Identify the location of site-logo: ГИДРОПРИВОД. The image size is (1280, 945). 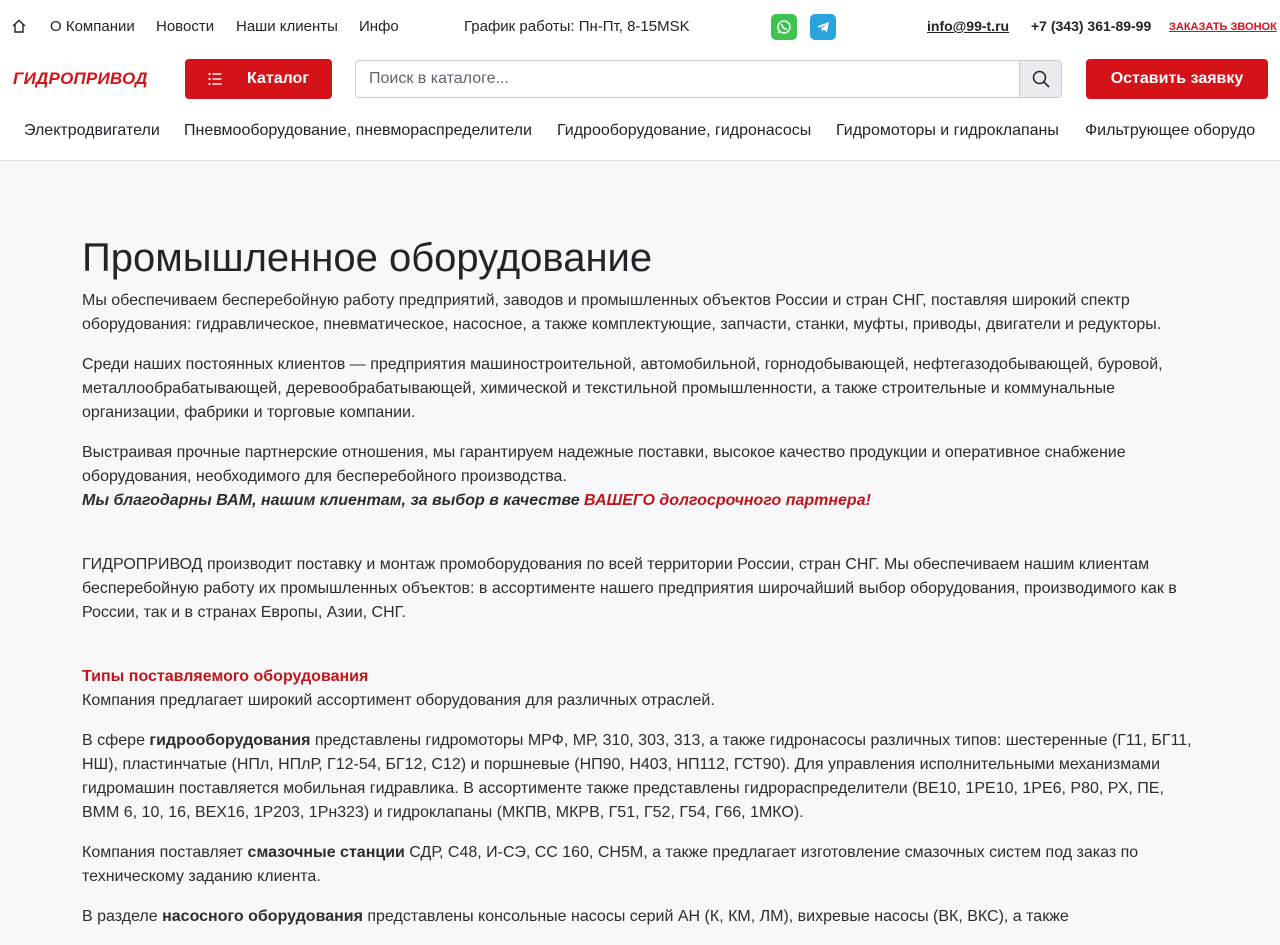
(80, 79).